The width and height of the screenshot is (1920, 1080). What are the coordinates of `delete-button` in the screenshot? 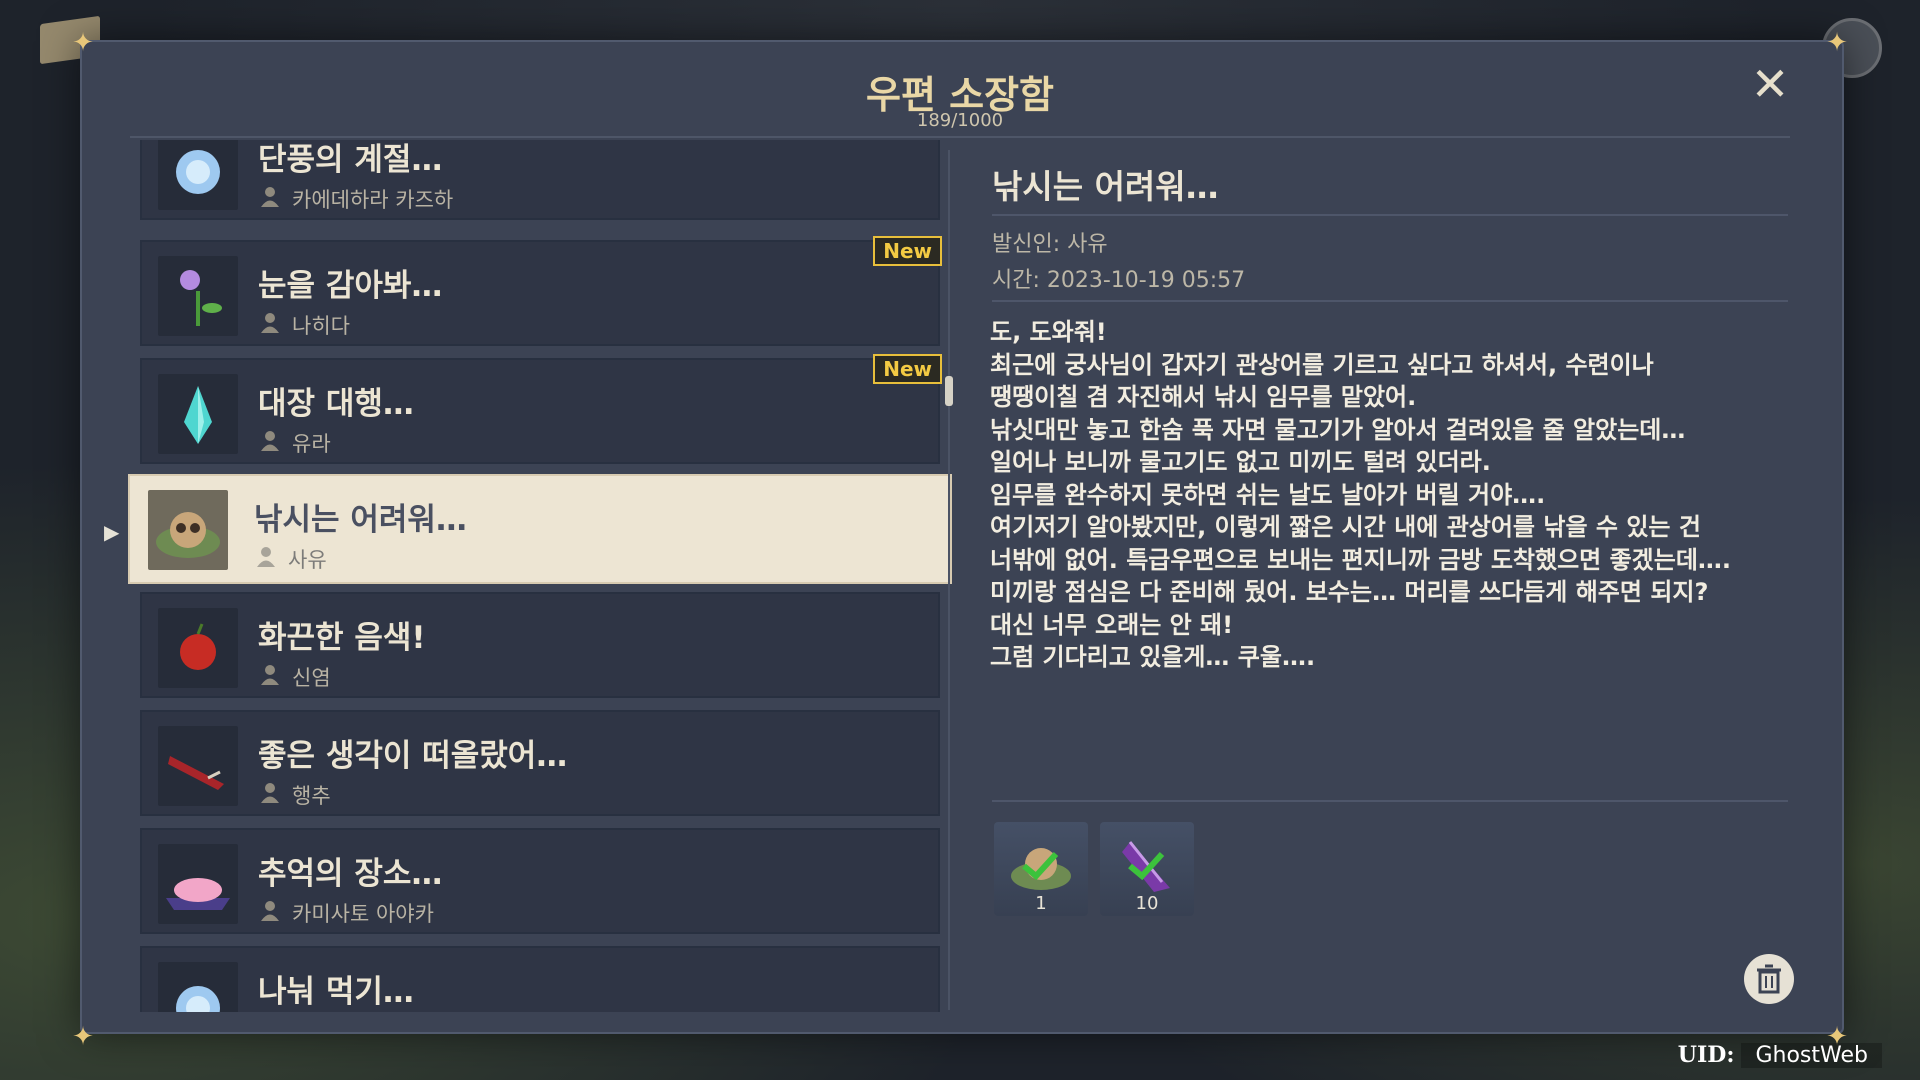 It's located at (1769, 979).